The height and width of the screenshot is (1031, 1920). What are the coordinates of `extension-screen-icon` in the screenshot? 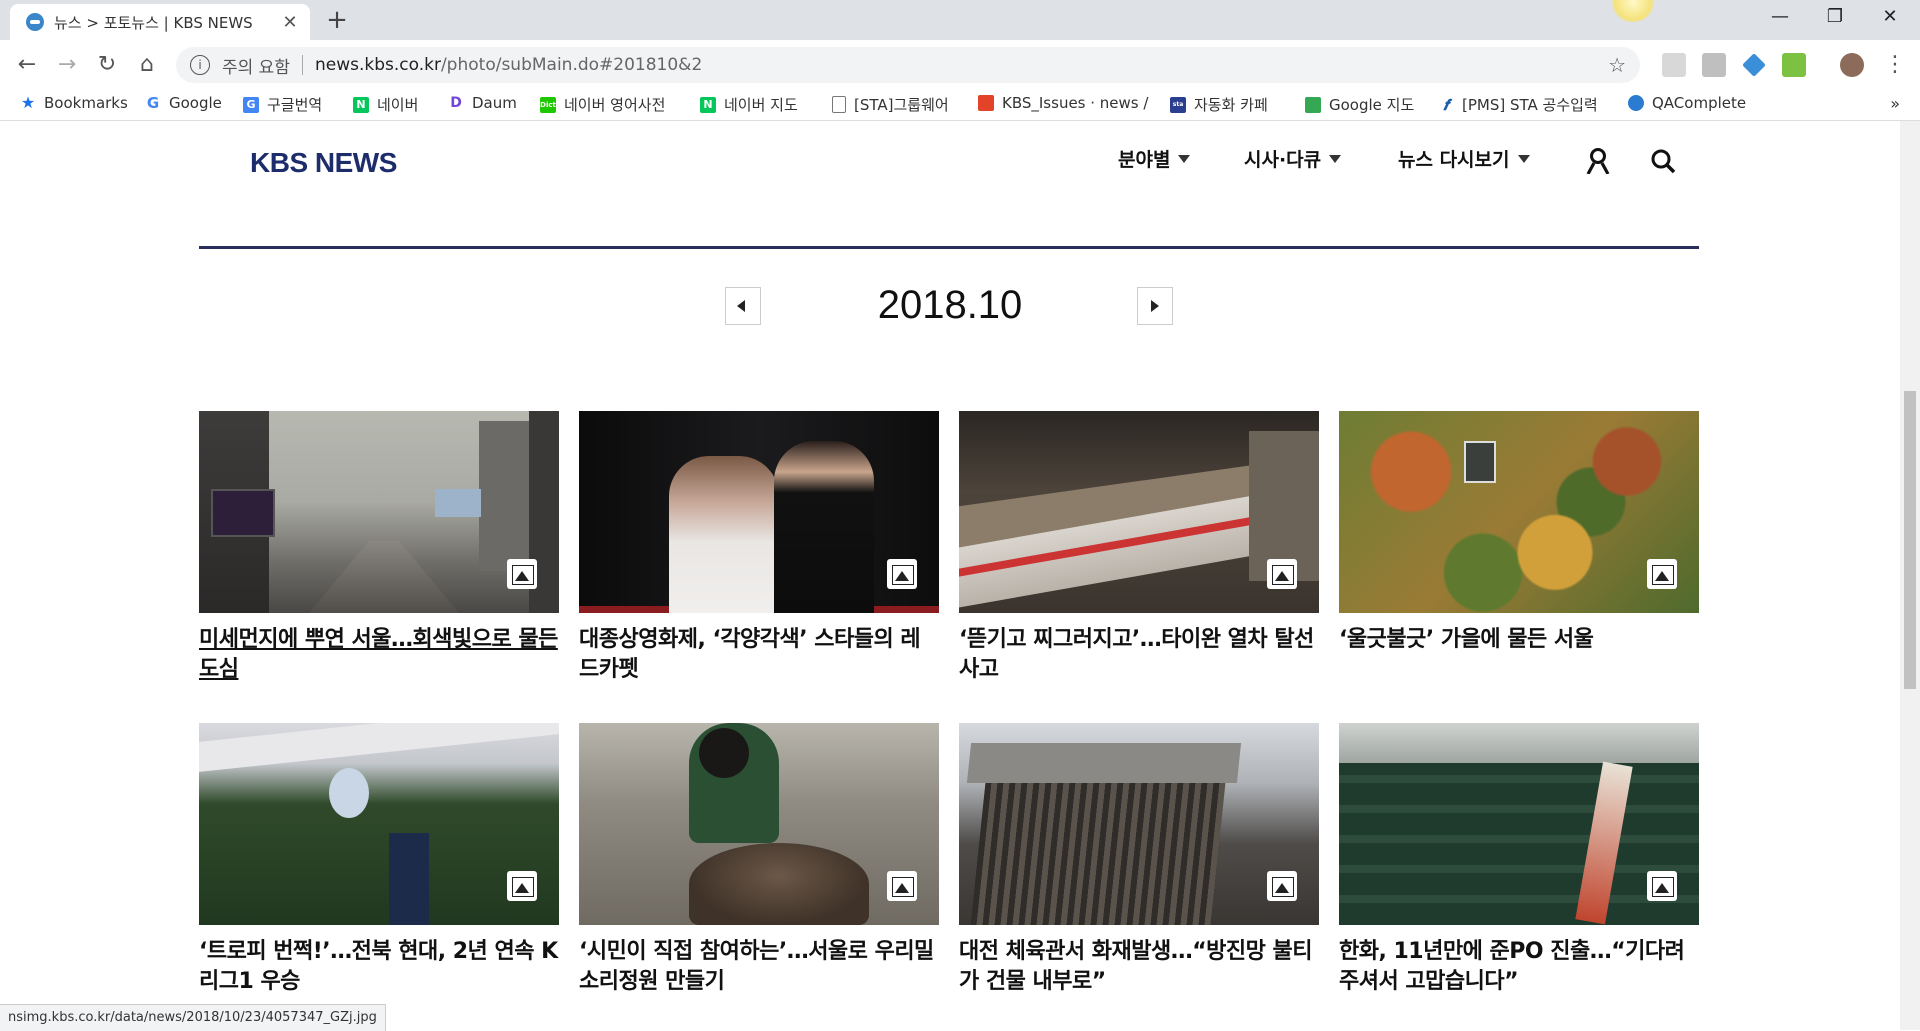 It's located at (1674, 65).